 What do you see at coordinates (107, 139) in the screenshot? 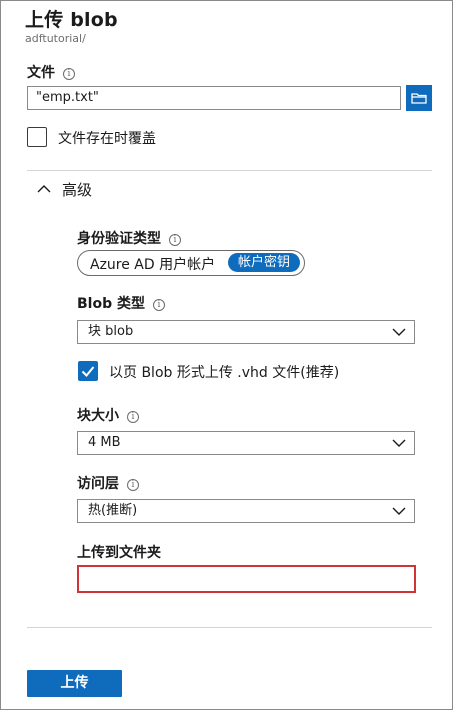
I see `overwrite-label: 文件存在时覆盖` at bounding box center [107, 139].